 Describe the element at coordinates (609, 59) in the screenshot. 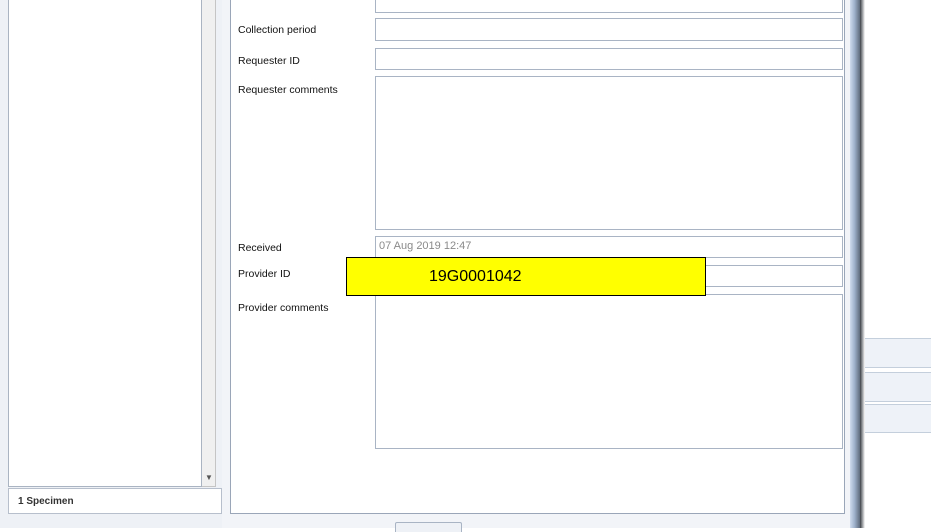

I see `requester-id-field` at that location.